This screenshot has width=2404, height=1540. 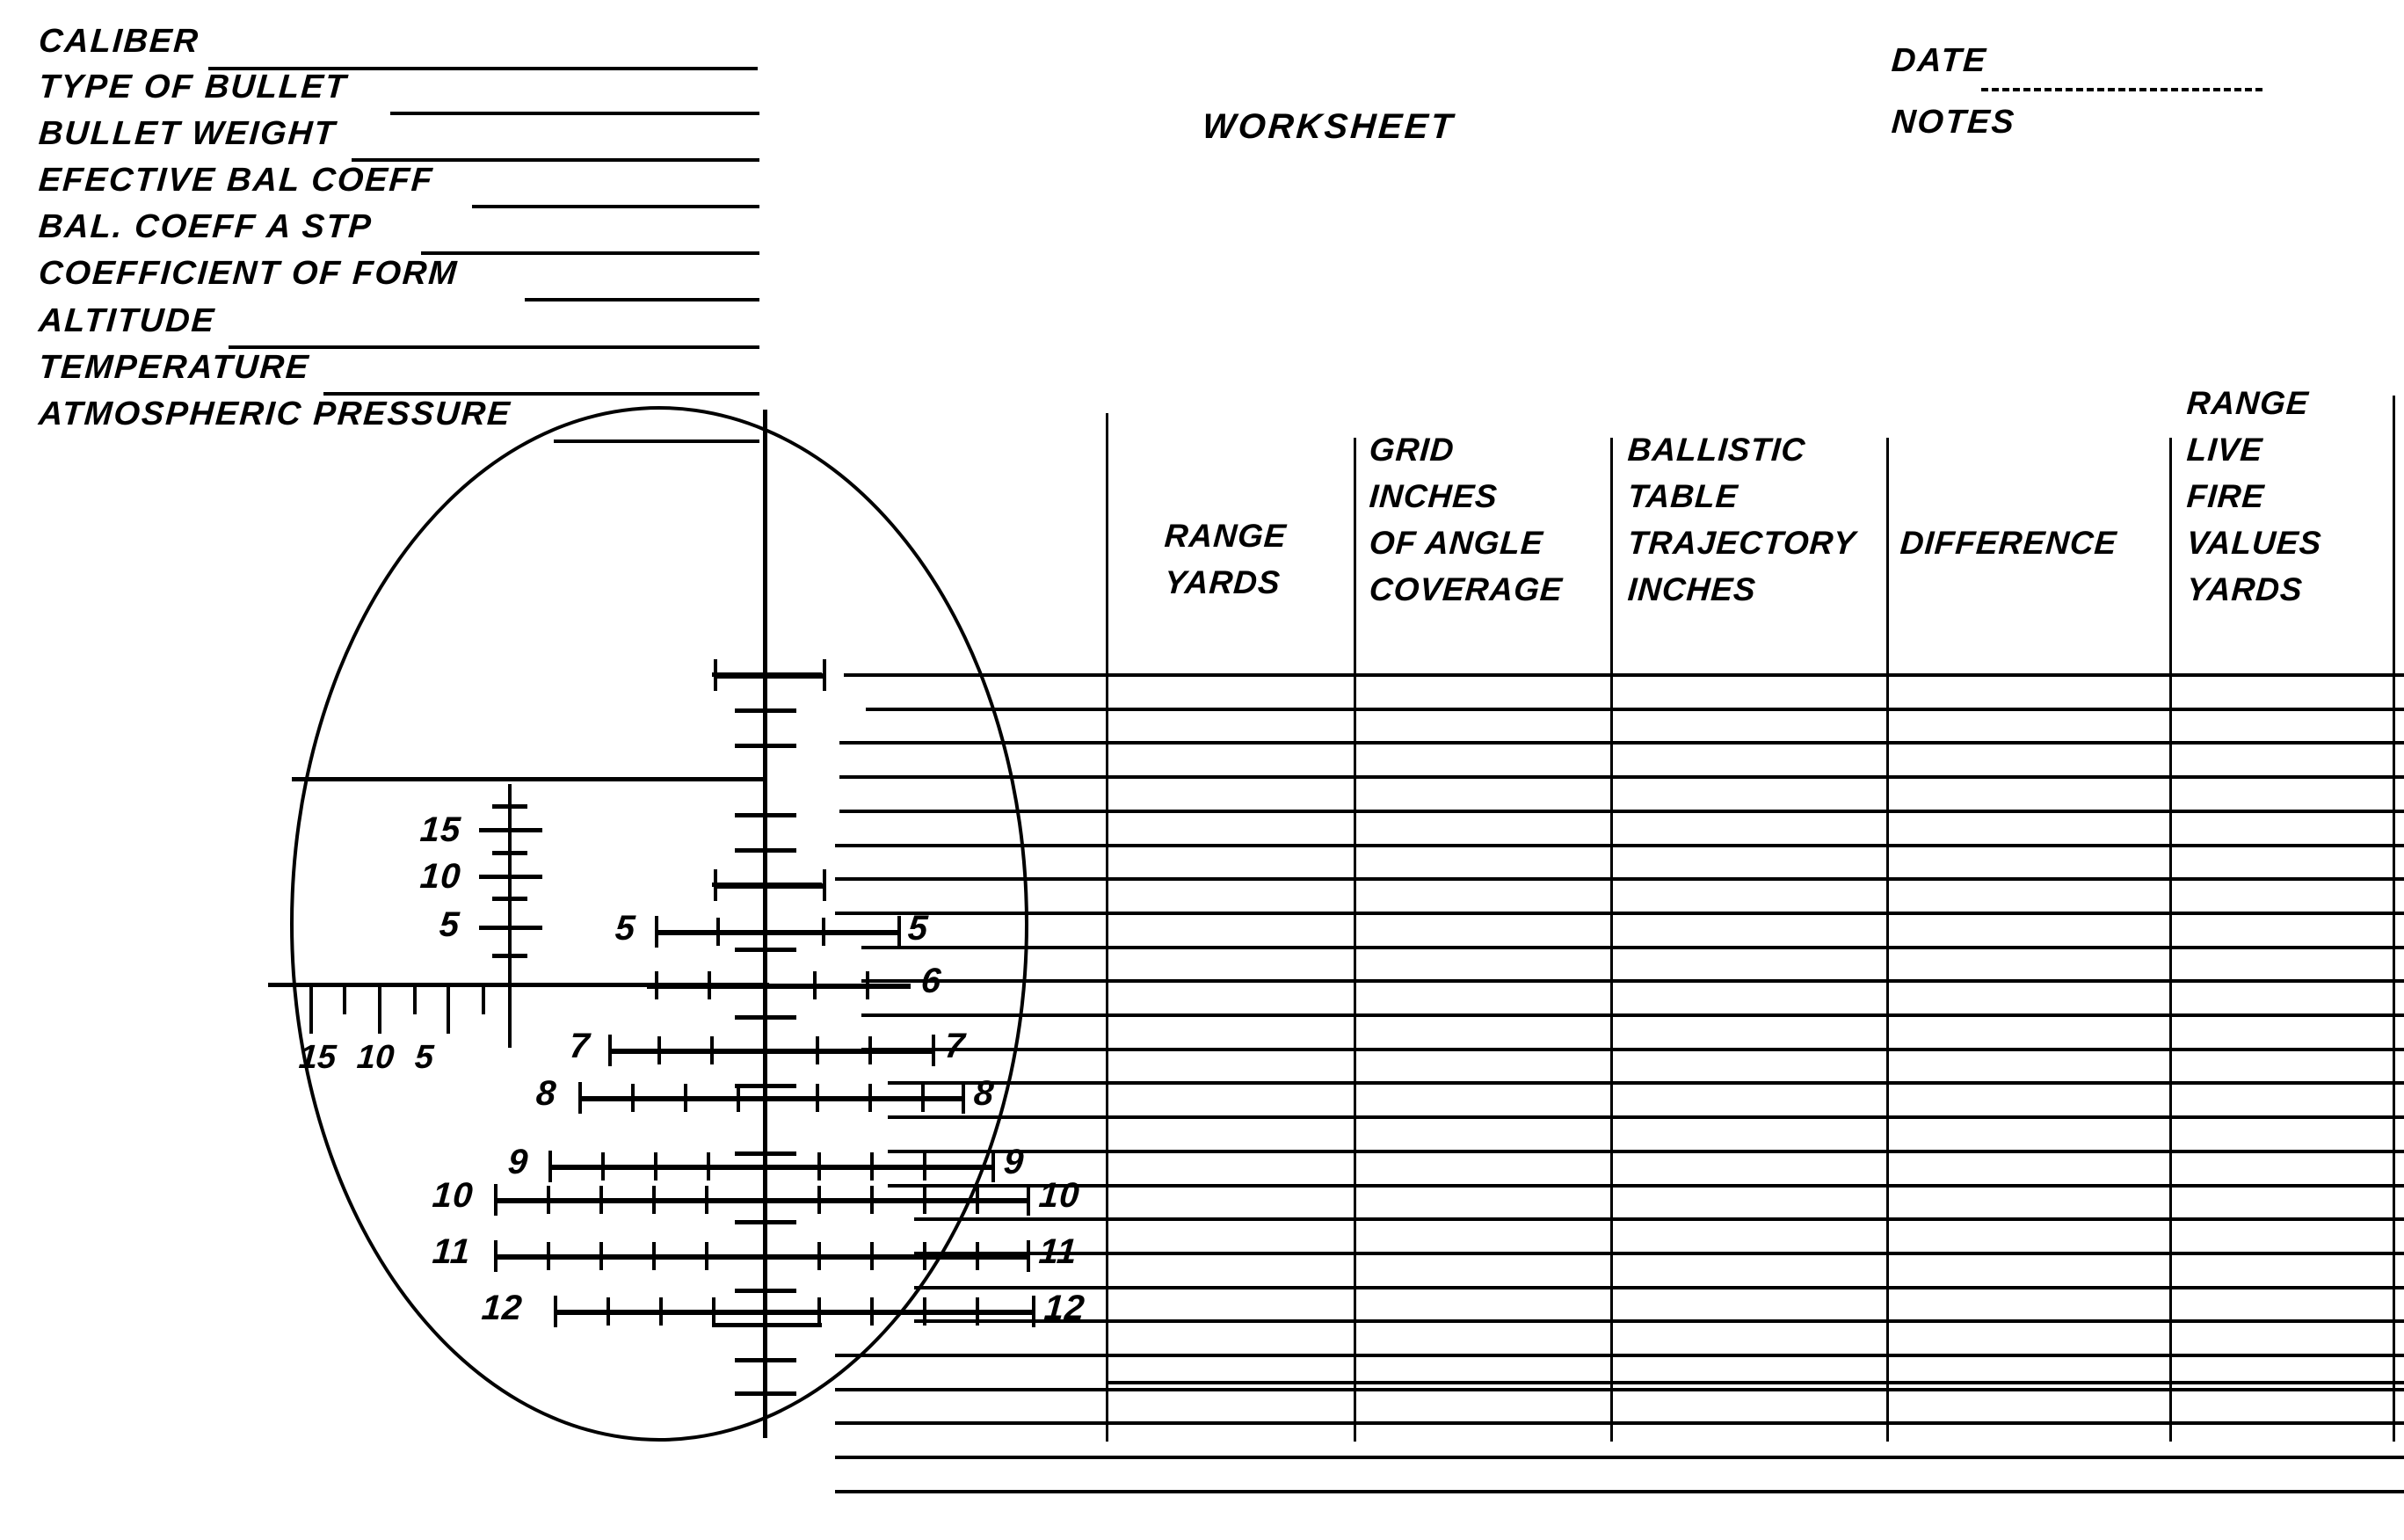 What do you see at coordinates (1457, 543) in the screenshot?
I see `column-header-grid-line-2: OF ANGLE` at bounding box center [1457, 543].